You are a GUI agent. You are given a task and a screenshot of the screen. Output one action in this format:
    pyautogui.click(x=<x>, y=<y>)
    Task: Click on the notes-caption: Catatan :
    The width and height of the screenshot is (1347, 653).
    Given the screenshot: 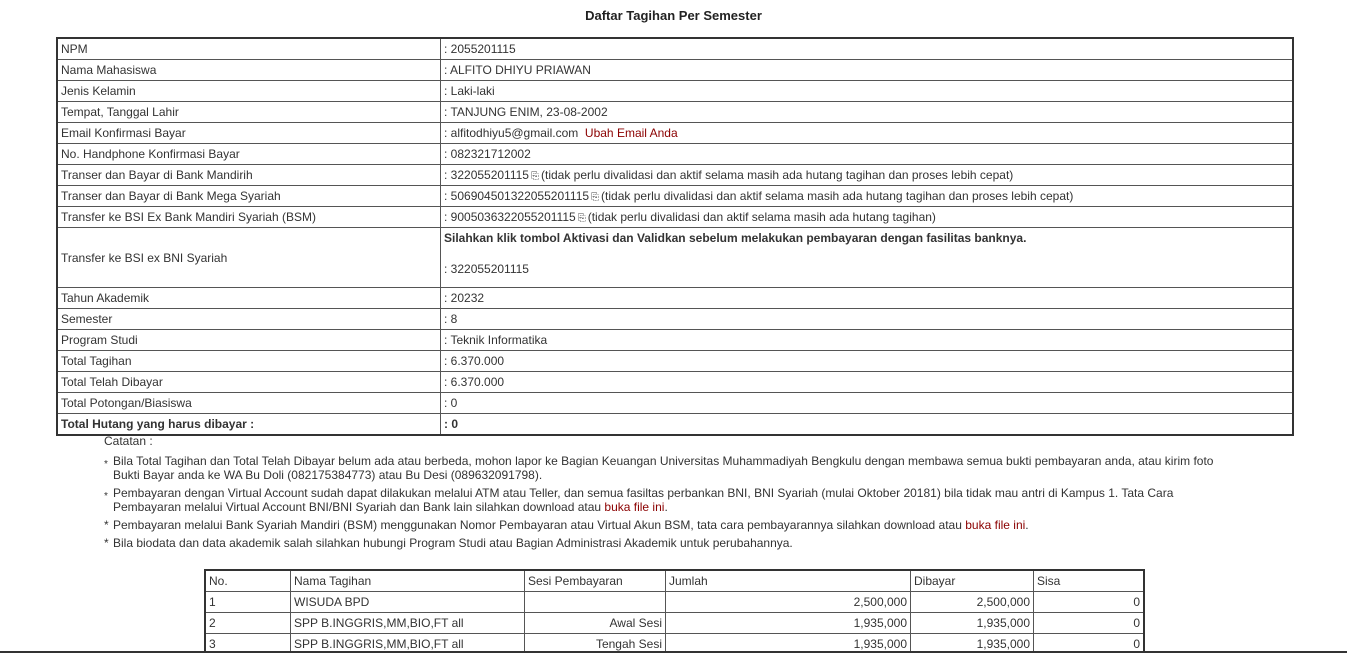 What is the action you would take?
    pyautogui.click(x=128, y=441)
    